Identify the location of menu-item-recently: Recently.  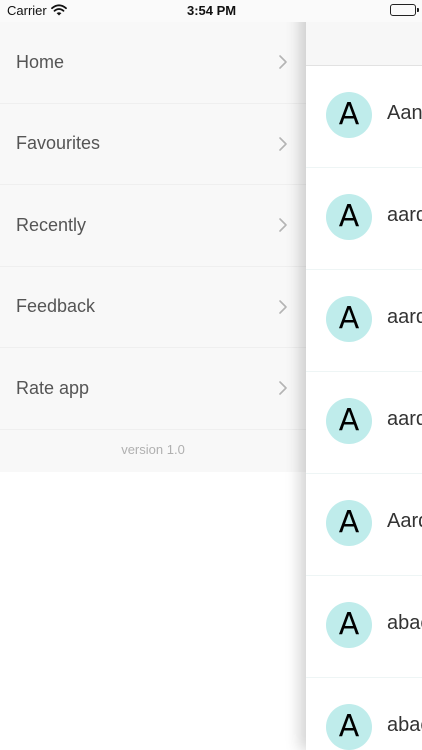
(153, 226).